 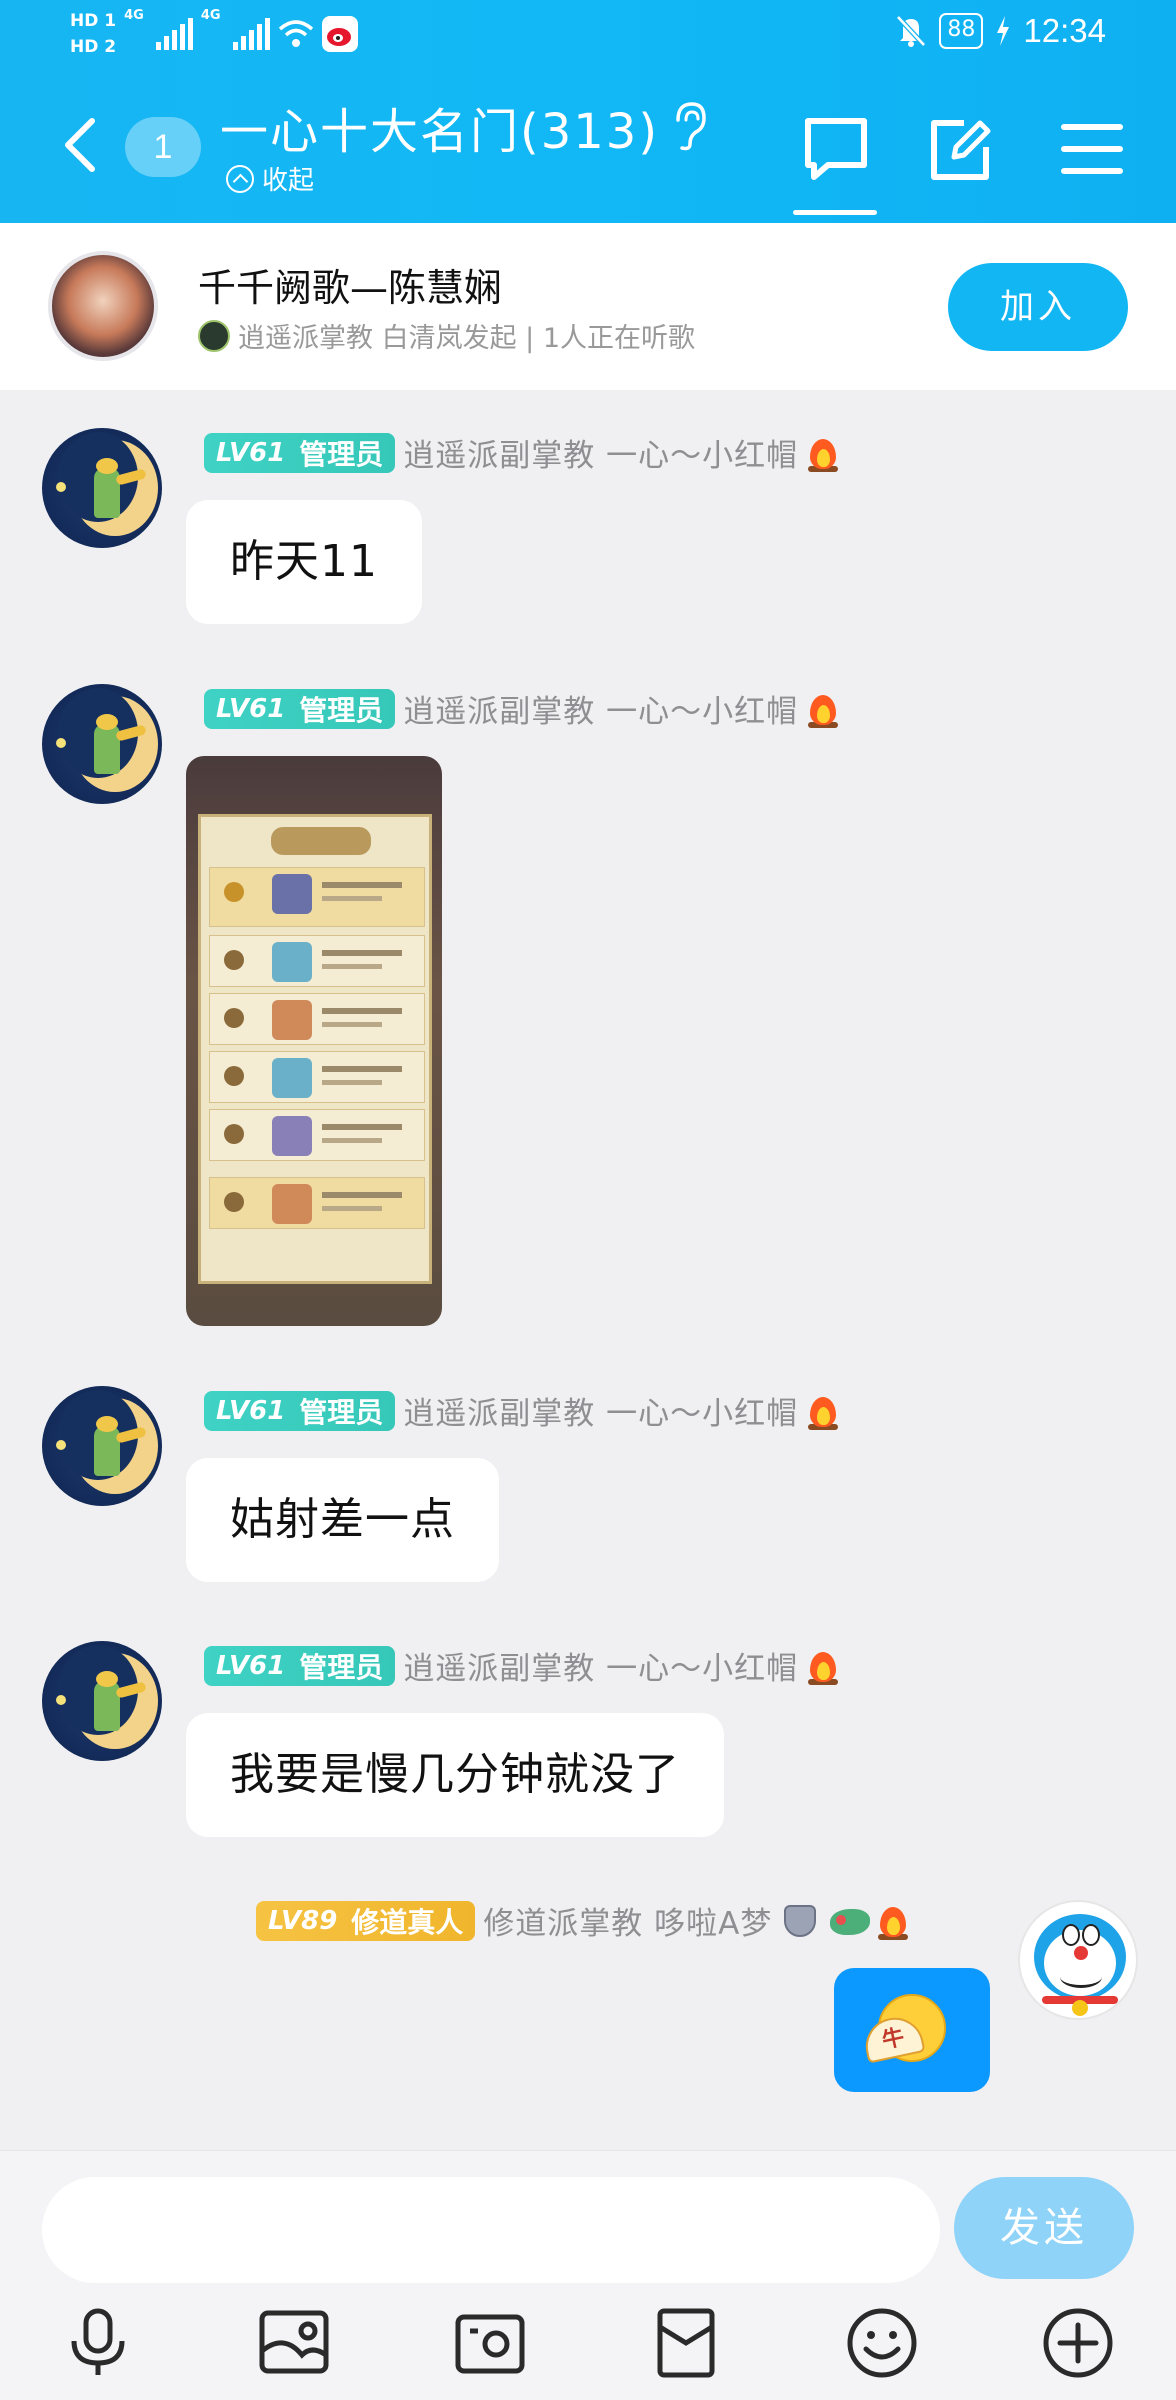 I want to click on plus-icon, so click(x=1078, y=2343).